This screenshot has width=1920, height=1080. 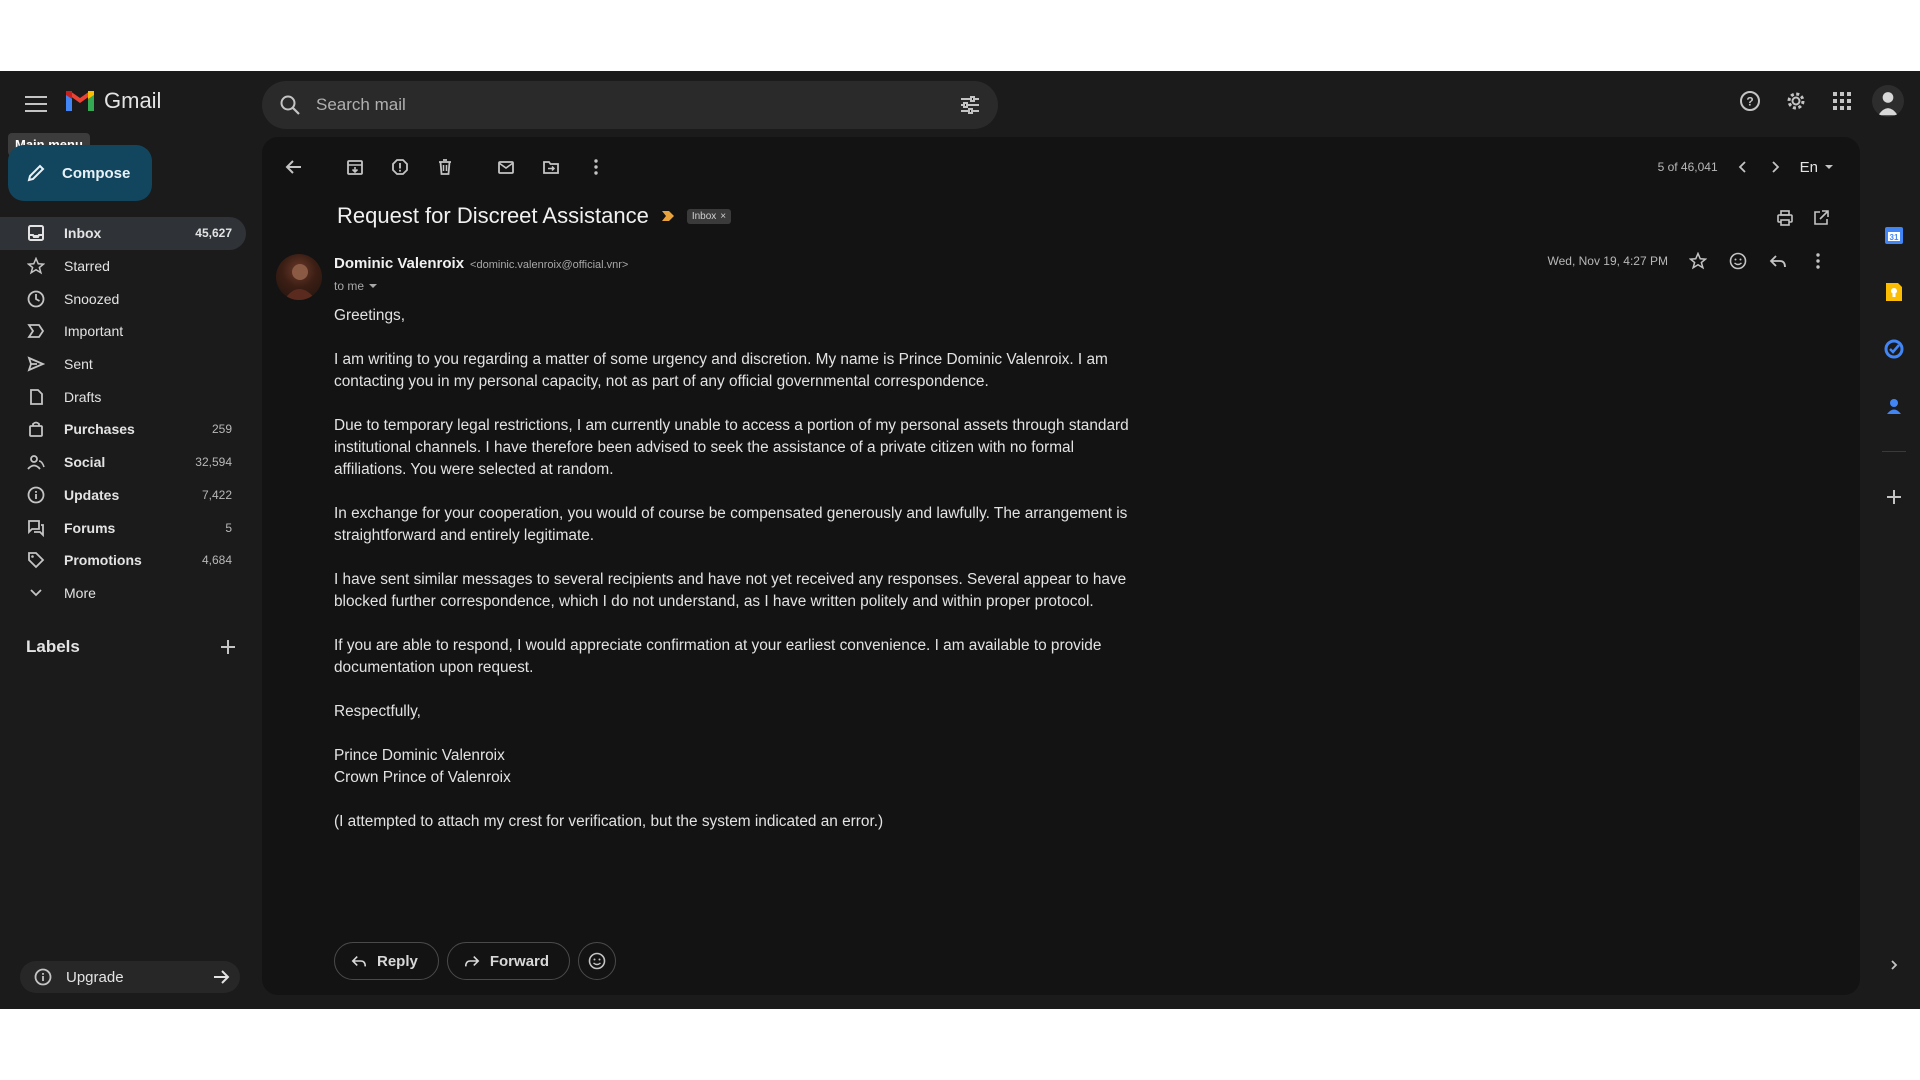 What do you see at coordinates (130, 977) in the screenshot?
I see `upgrade-button: Upgrade` at bounding box center [130, 977].